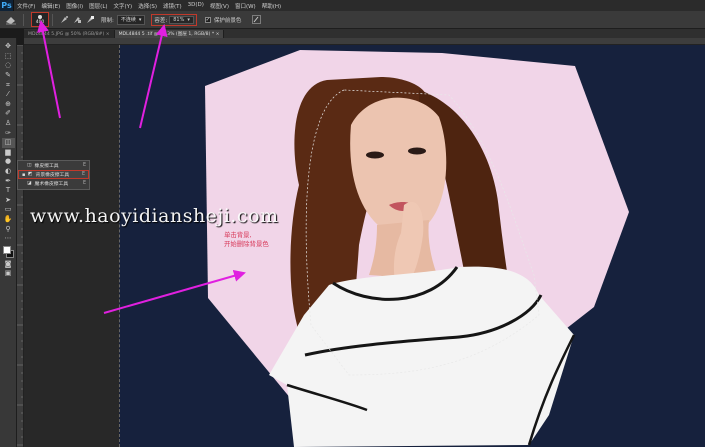  I want to click on menu-item: 图层(L), so click(98, 6).